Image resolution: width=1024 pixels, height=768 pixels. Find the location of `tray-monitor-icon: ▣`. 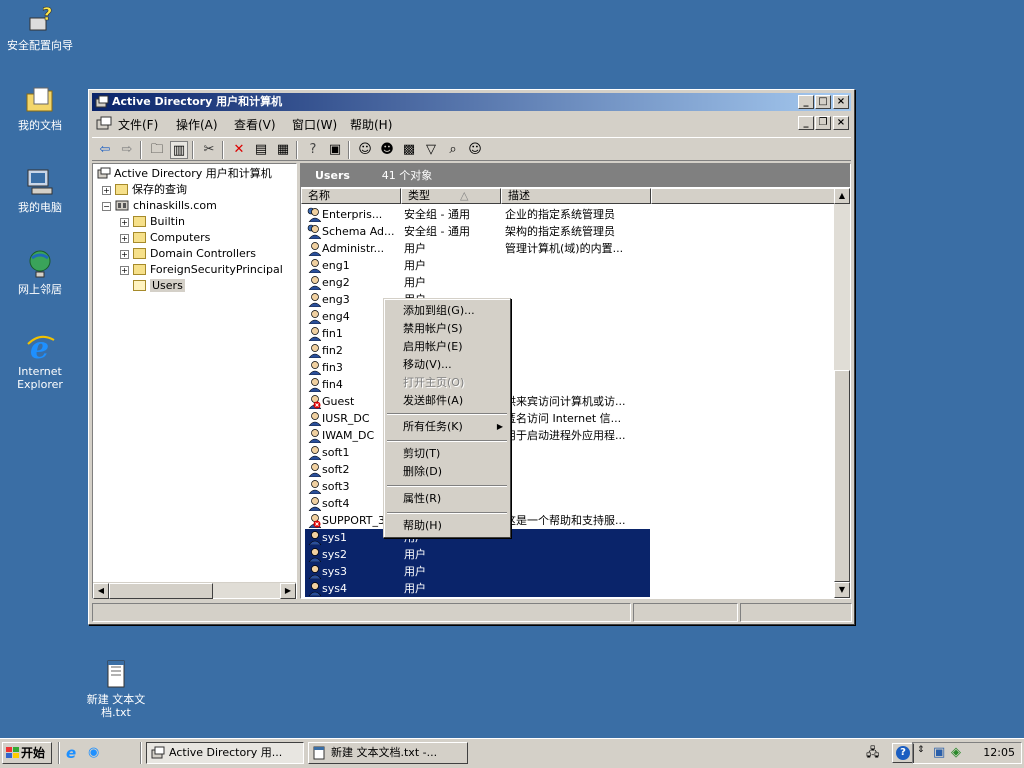

tray-monitor-icon: ▣ is located at coordinates (939, 752).